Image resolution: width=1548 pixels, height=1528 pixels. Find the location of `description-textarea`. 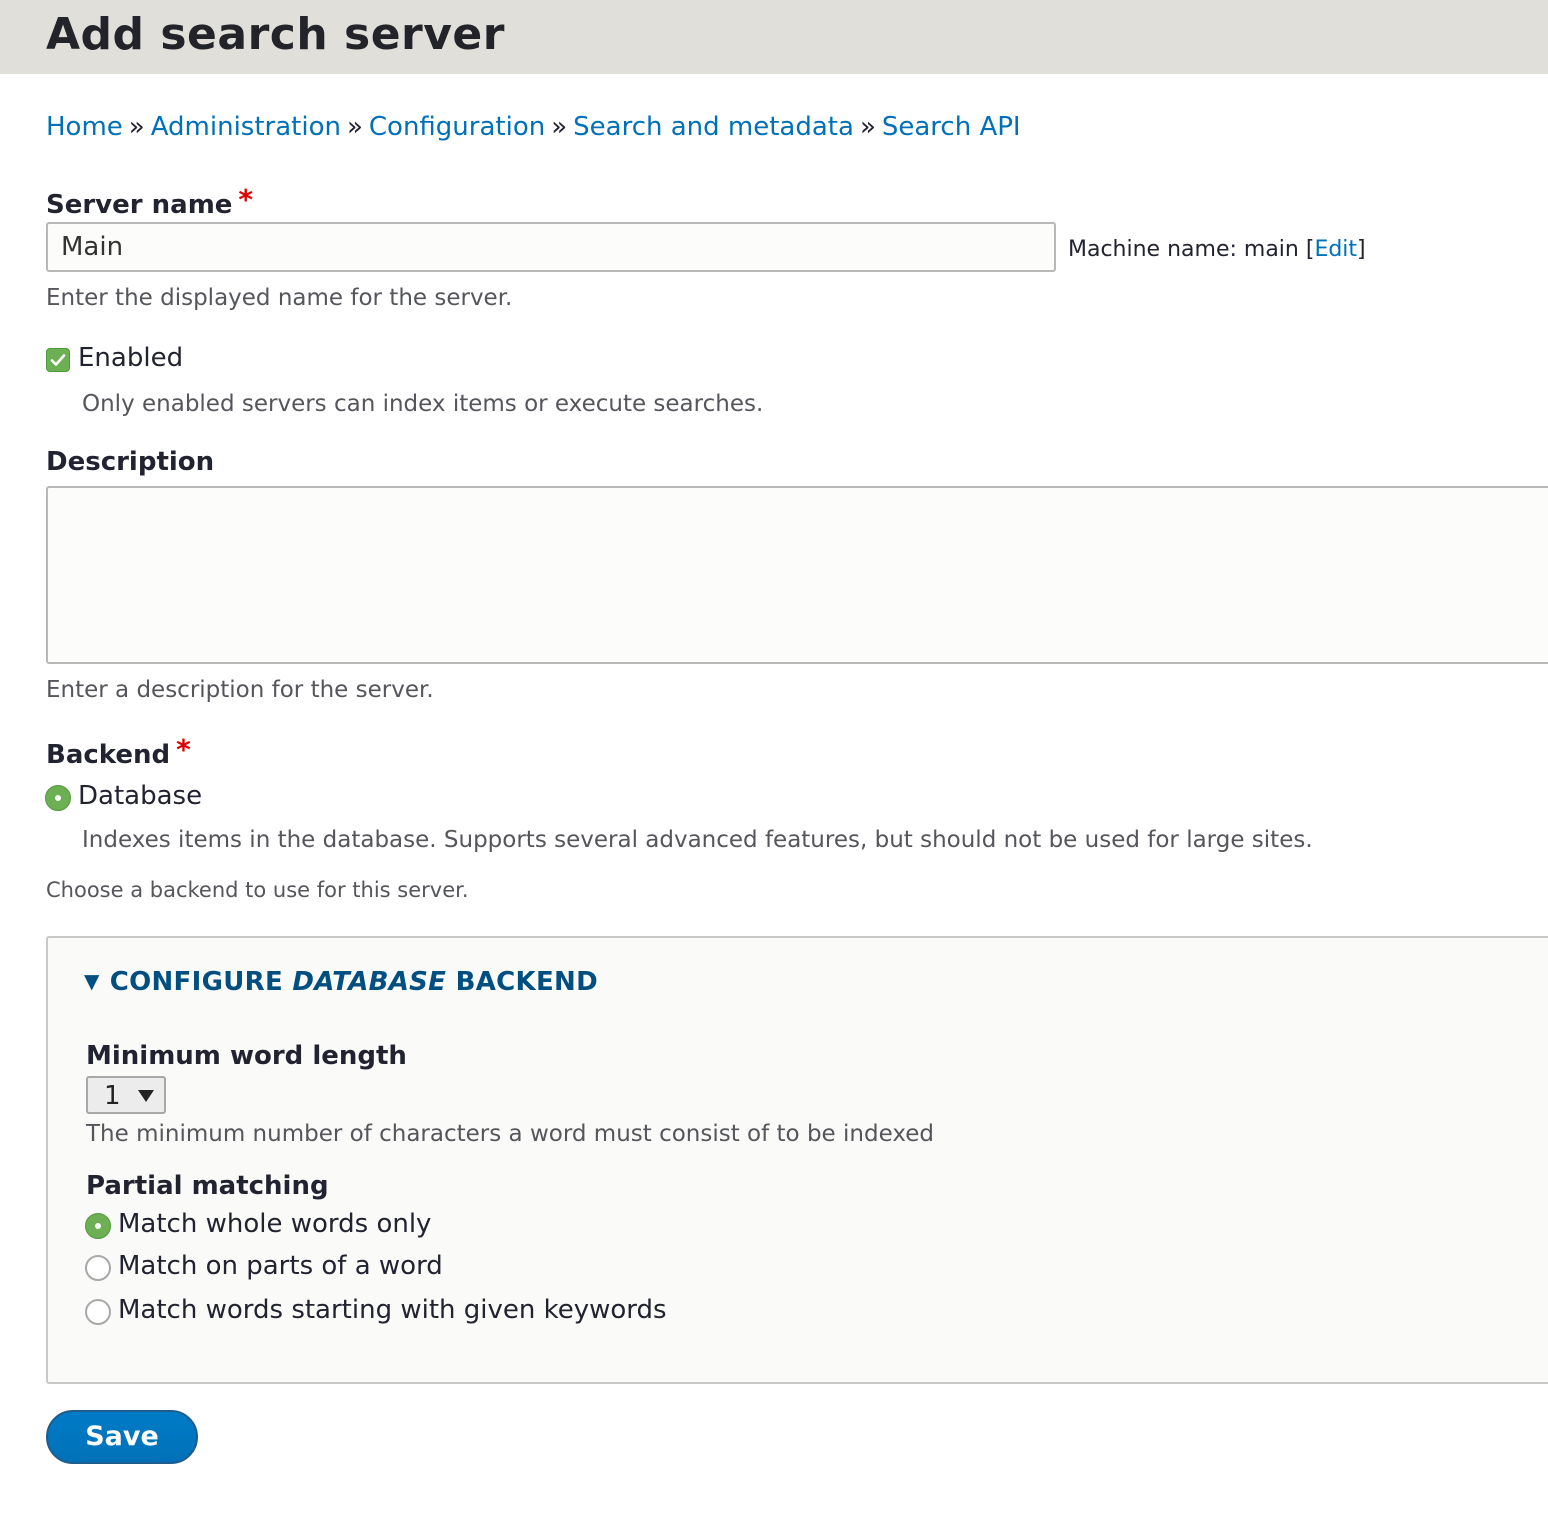

description-textarea is located at coordinates (797, 575).